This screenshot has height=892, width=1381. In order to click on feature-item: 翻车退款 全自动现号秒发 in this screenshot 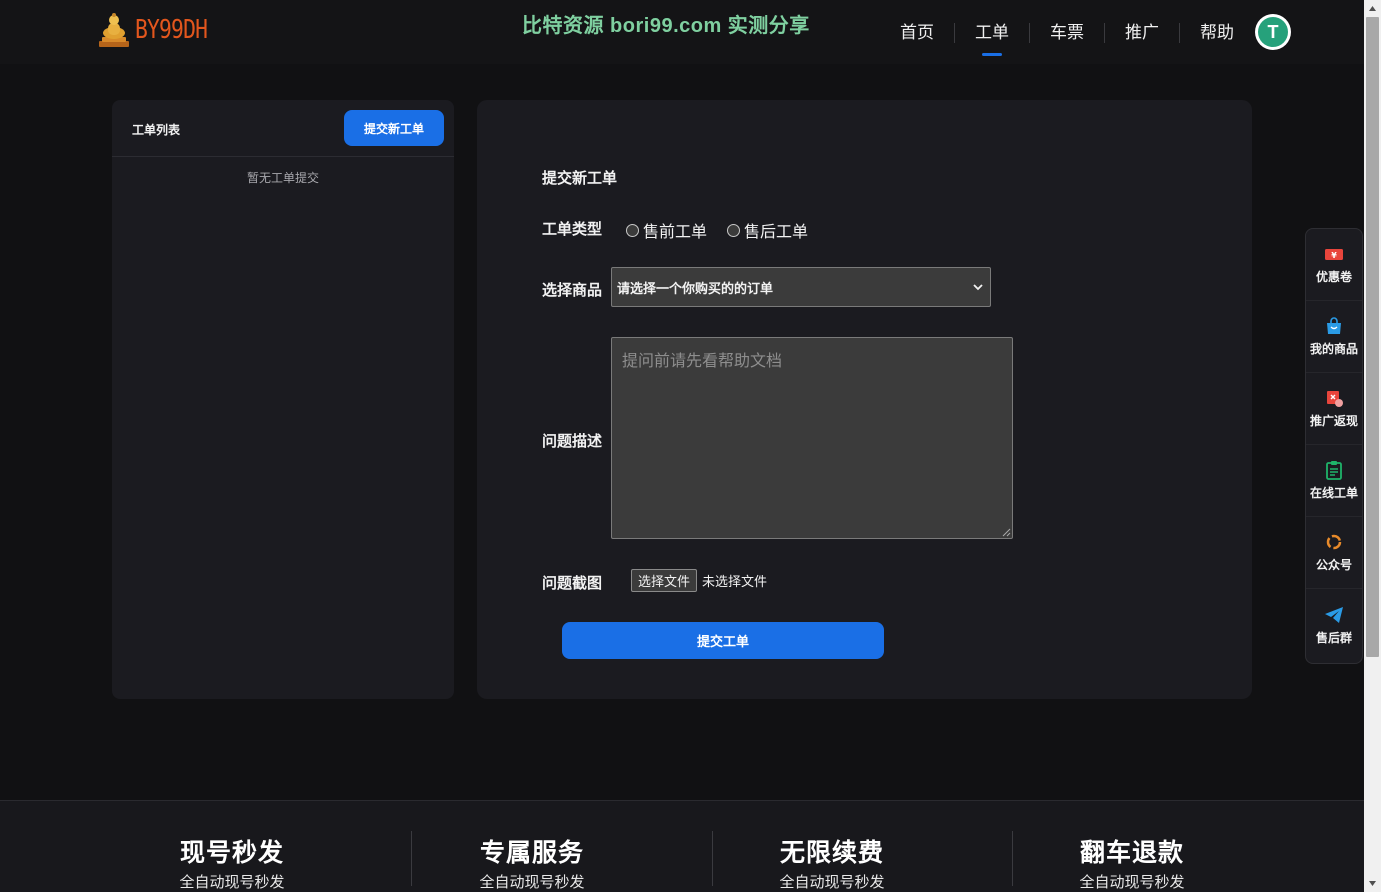, I will do `click(1132, 846)`.